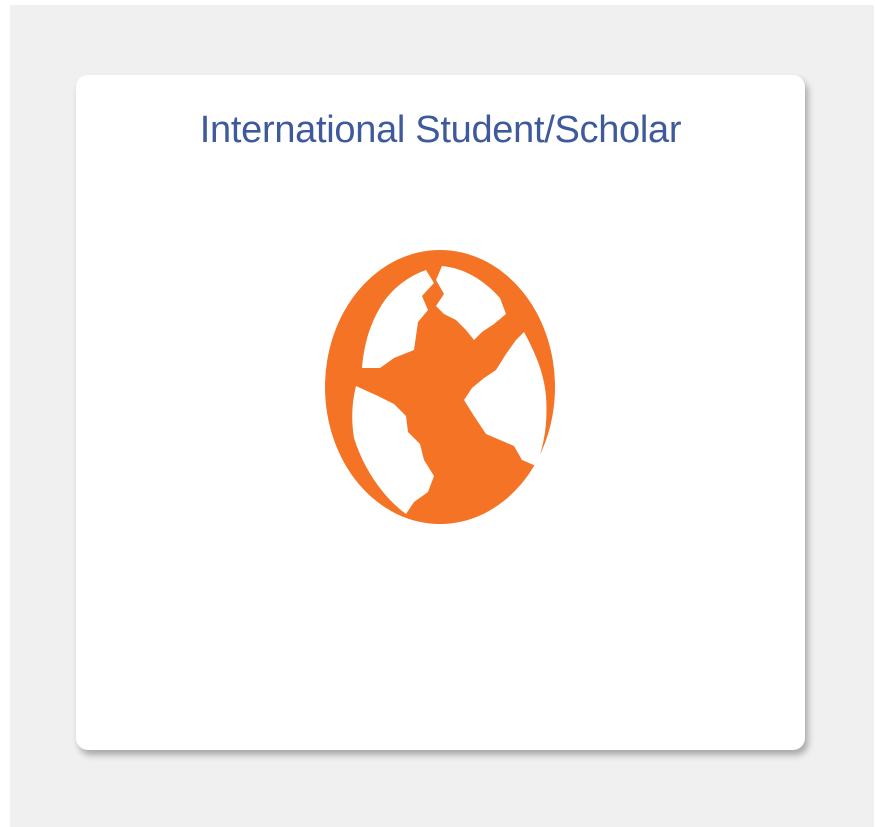 The image size is (876, 827). What do you see at coordinates (440, 130) in the screenshot?
I see `tile-title: International Student/Scholar` at bounding box center [440, 130].